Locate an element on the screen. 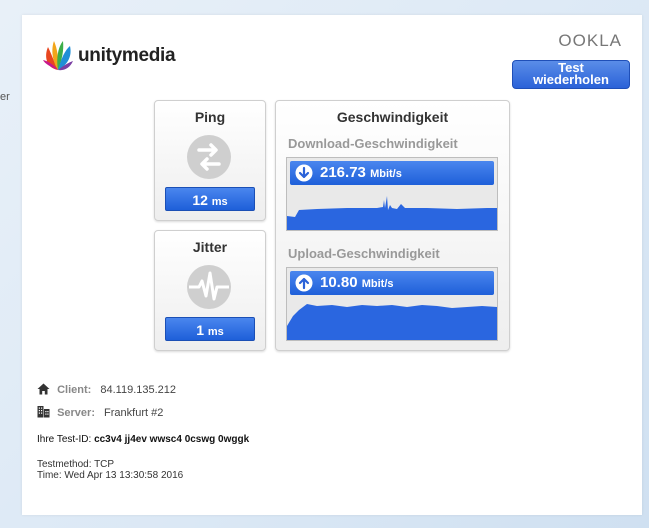 This screenshot has width=649, height=528. unitymedia-logo-icon is located at coordinates (58, 56).